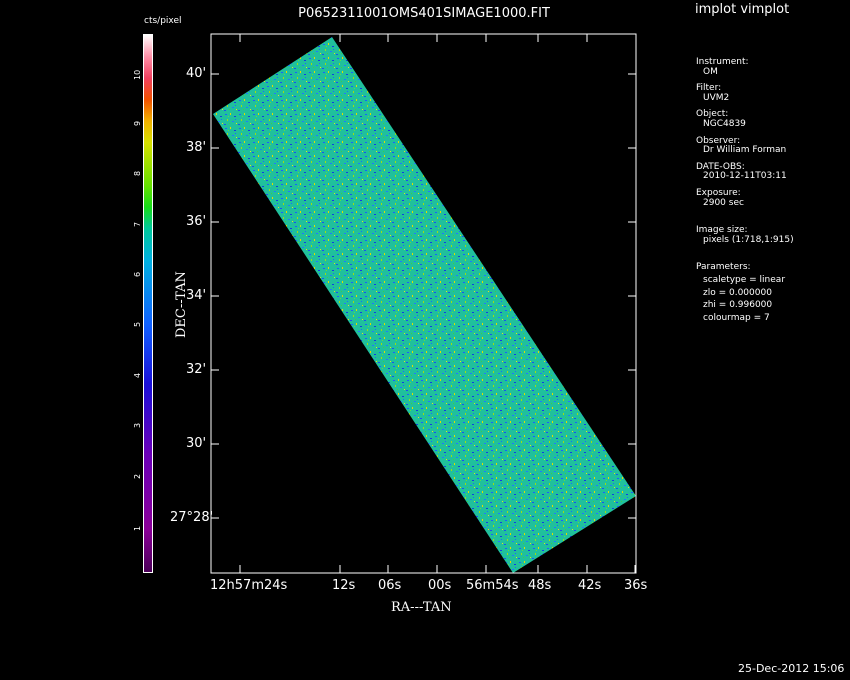 This screenshot has height=680, width=850. What do you see at coordinates (742, 9) in the screenshot?
I see `app-title: implot vimplot` at bounding box center [742, 9].